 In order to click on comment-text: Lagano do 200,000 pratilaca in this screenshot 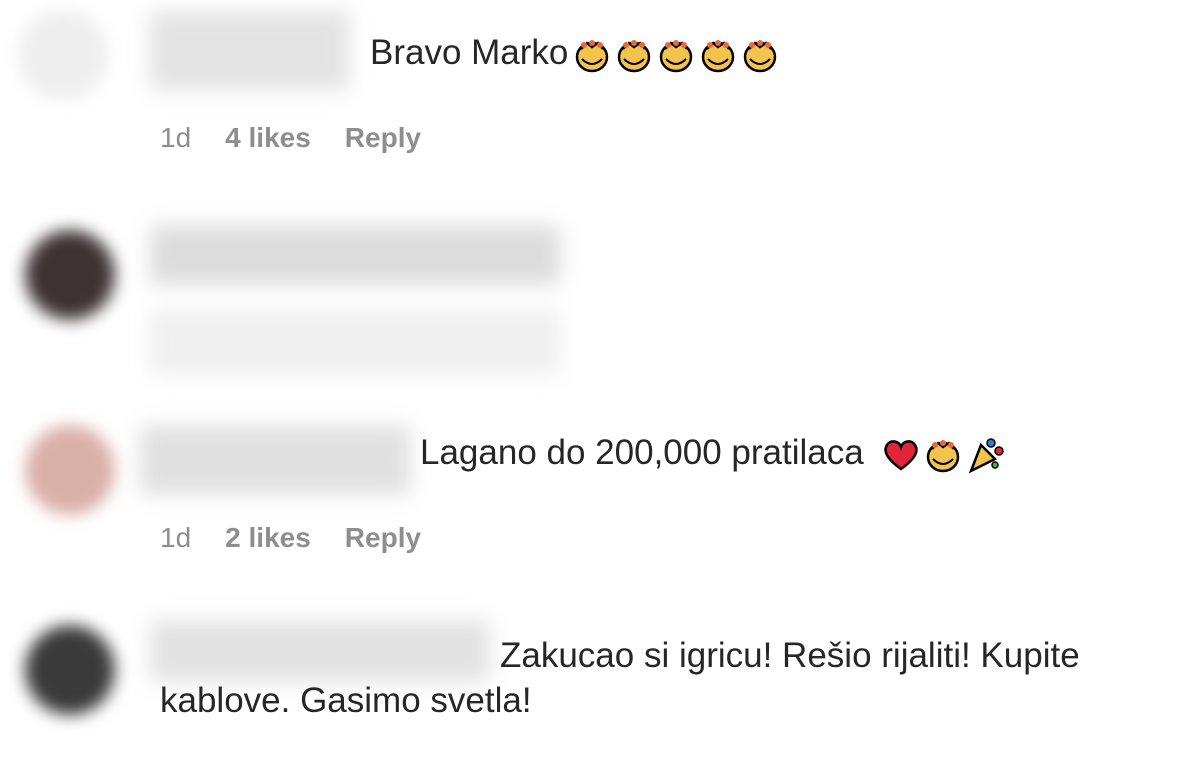, I will do `click(713, 453)`.